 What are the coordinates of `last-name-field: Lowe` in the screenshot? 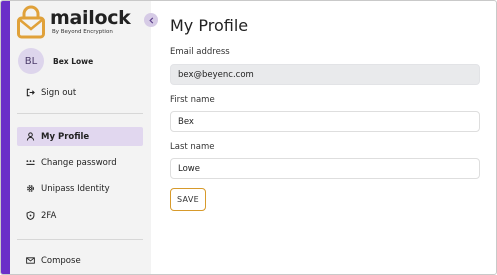 It's located at (325, 168).